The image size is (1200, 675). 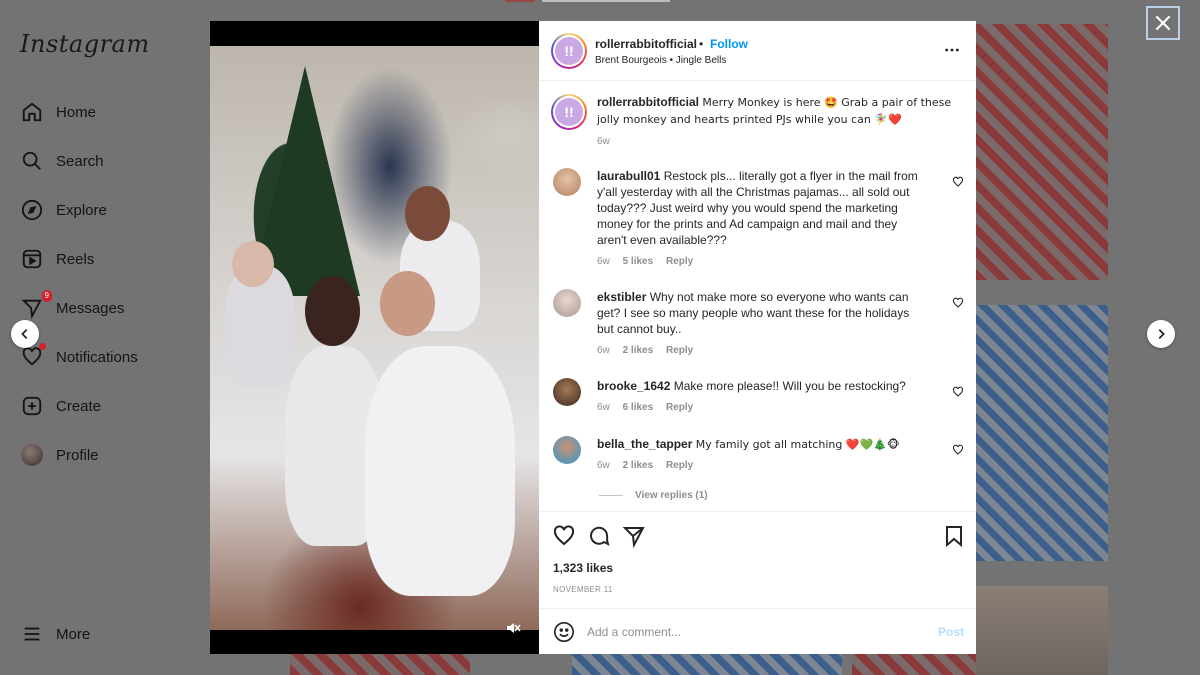 What do you see at coordinates (621, 297) in the screenshot?
I see `comment-username: ekstibler` at bounding box center [621, 297].